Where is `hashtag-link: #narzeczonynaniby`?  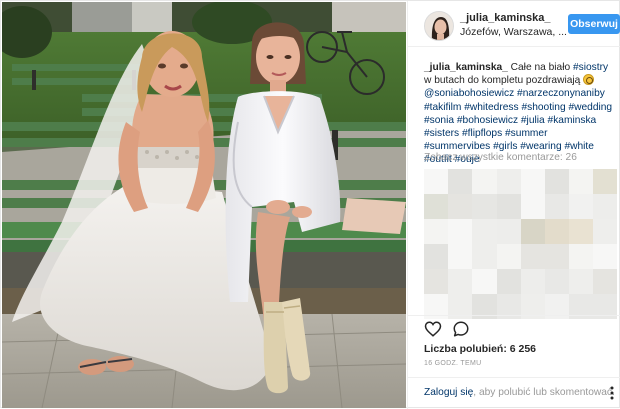 hashtag-link: #narzeczonynaniby is located at coordinates (561, 93).